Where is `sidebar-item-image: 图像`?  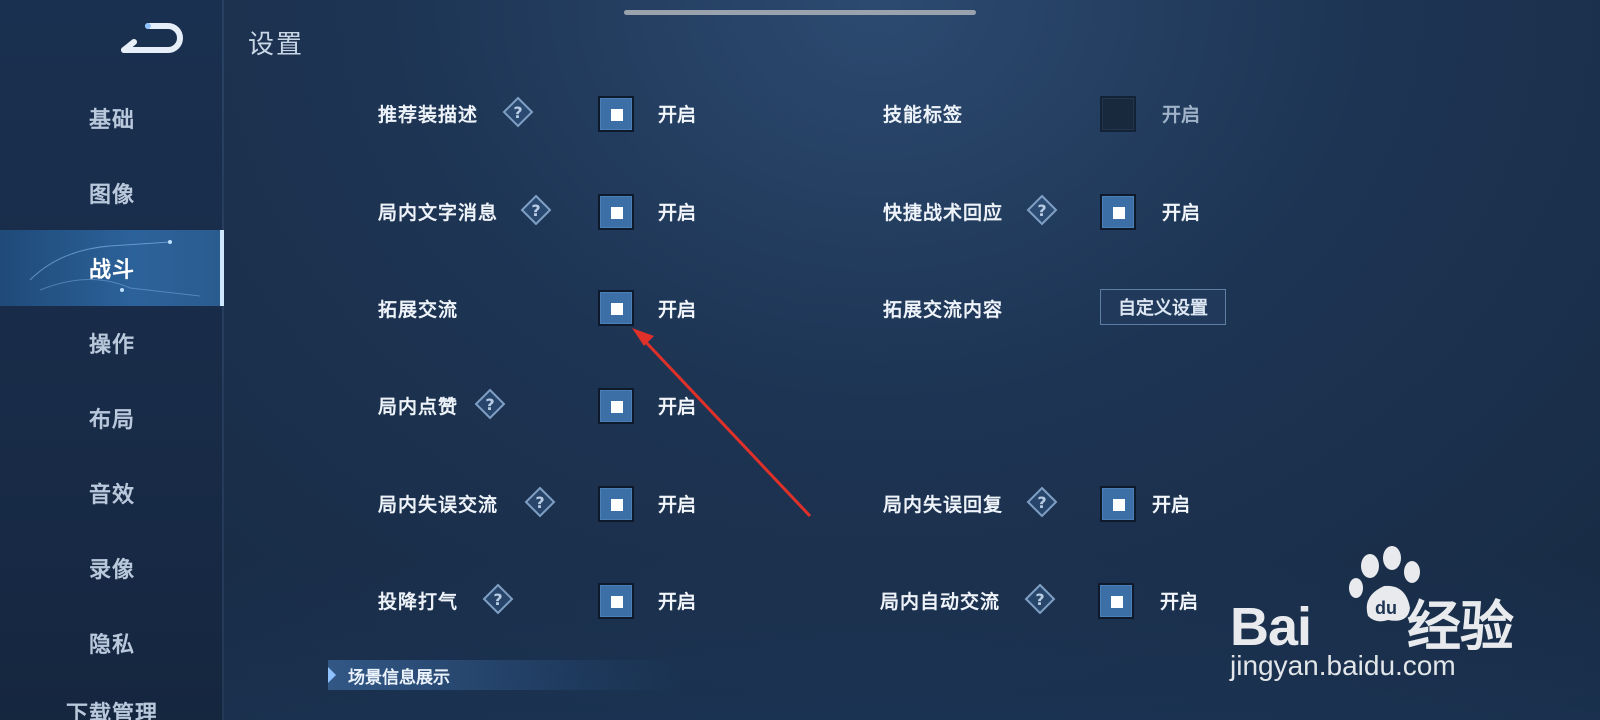 sidebar-item-image: 图像 is located at coordinates (112, 193).